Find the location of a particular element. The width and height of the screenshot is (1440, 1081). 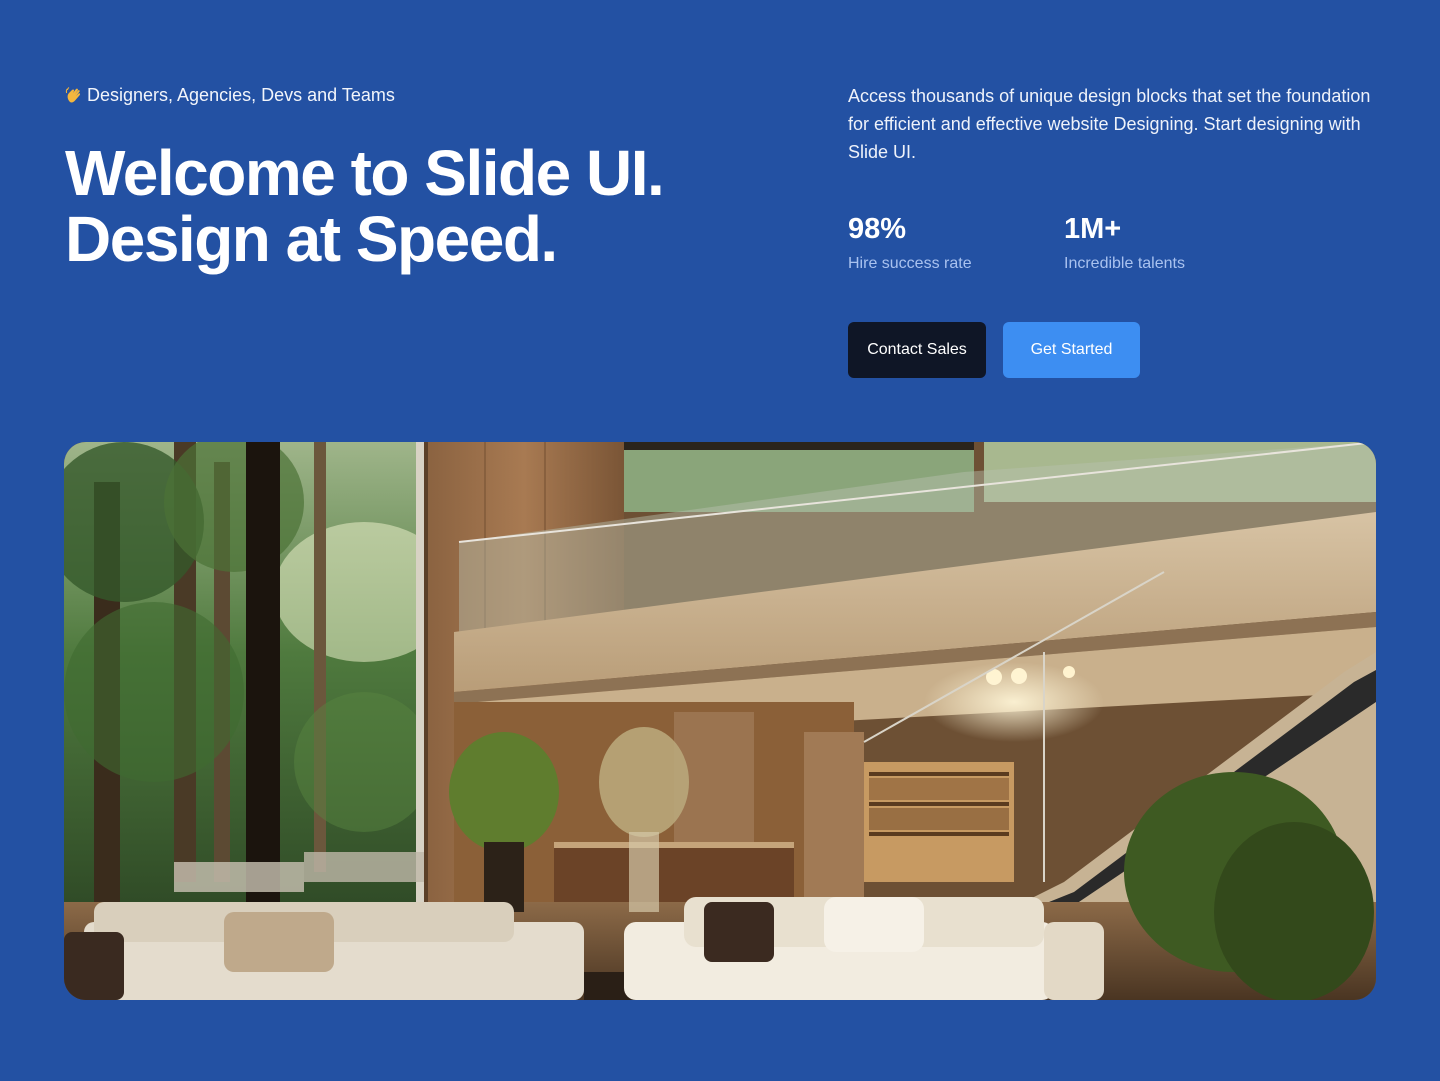

cta-buttons: Contact Sales Get Started is located at coordinates (994, 350).